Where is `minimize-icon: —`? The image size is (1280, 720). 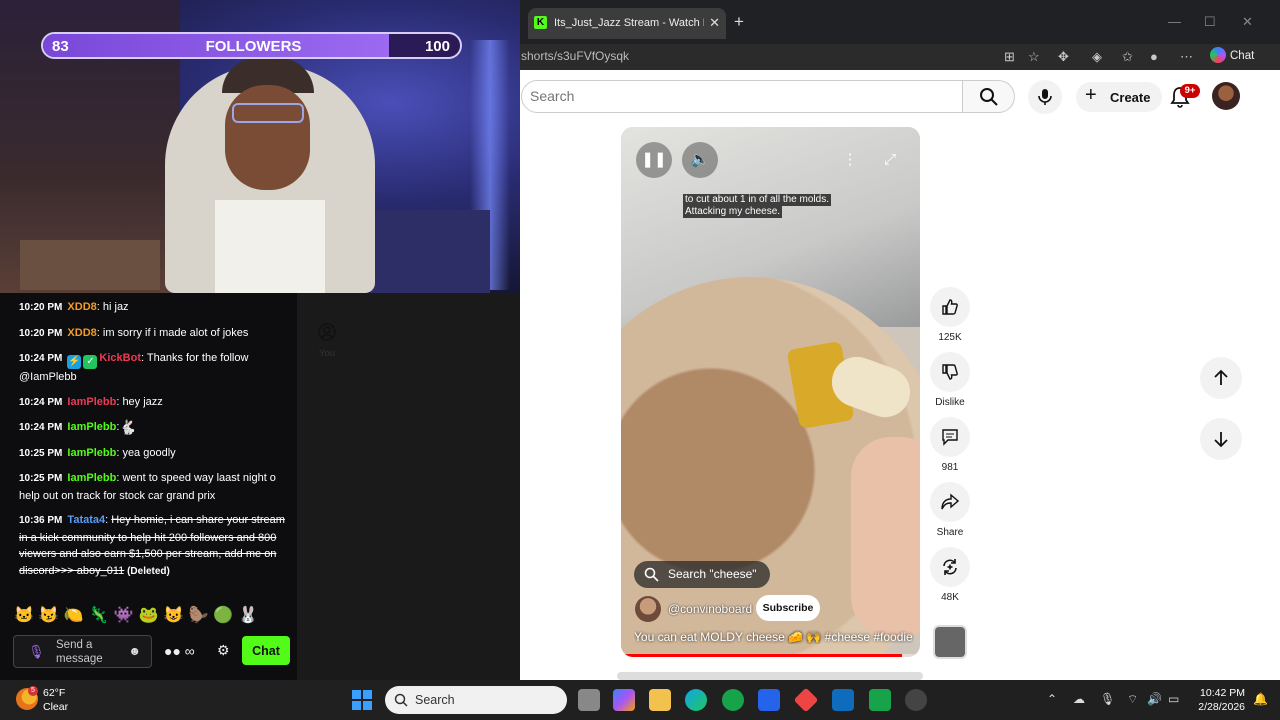 minimize-icon: — is located at coordinates (1174, 21).